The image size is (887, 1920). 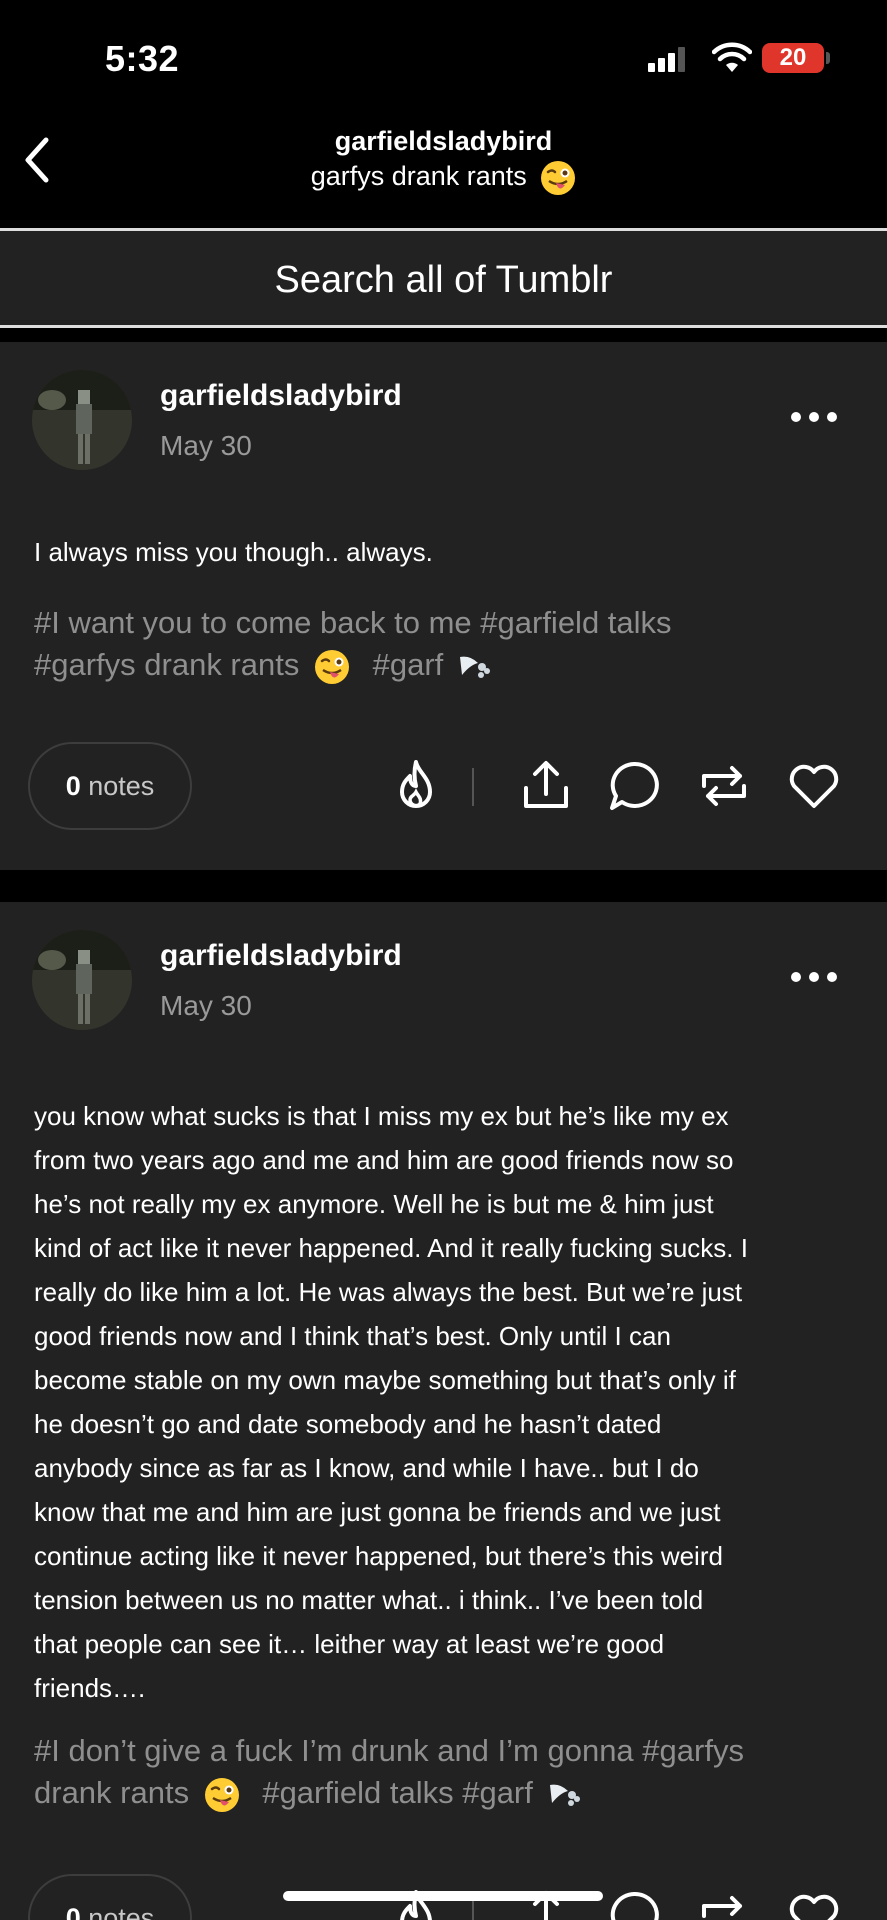 I want to click on share-icon, so click(x=546, y=786).